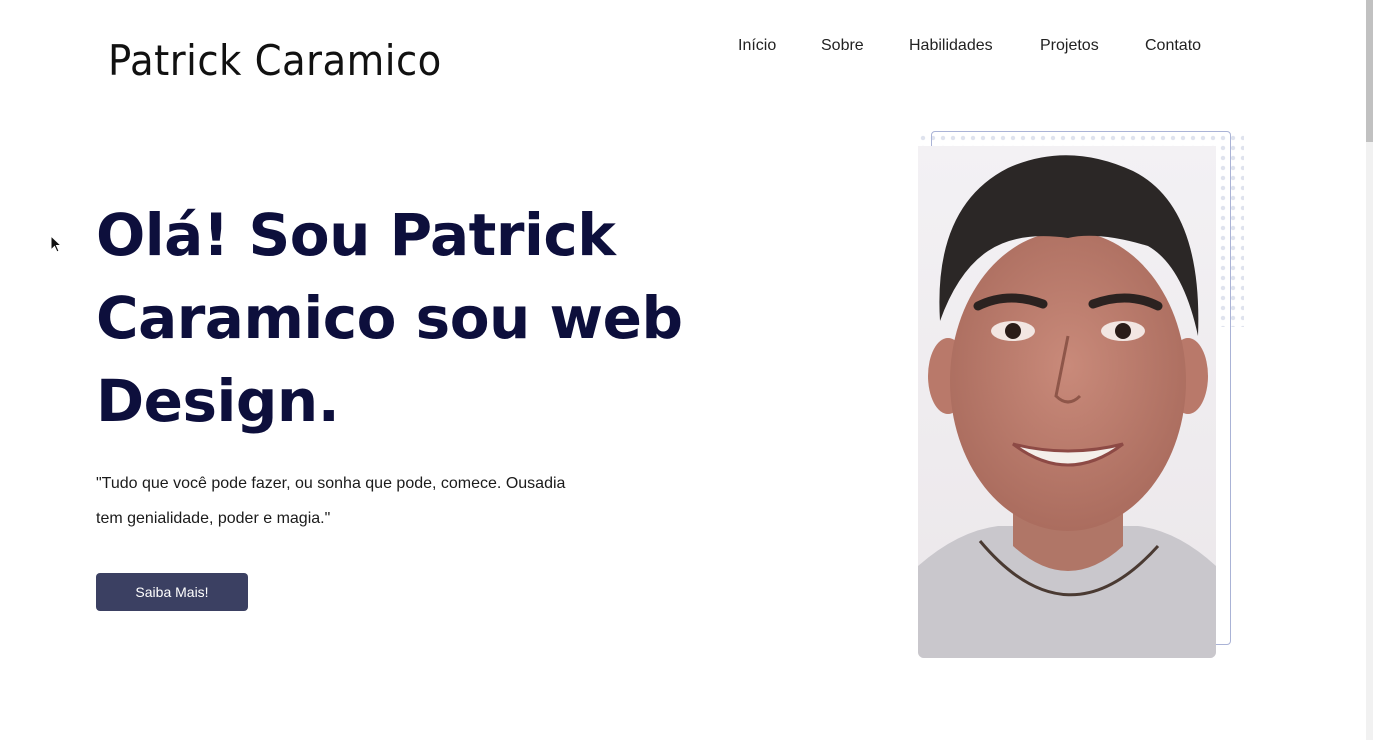  What do you see at coordinates (56, 244) in the screenshot?
I see `mouse-pointer-icon` at bounding box center [56, 244].